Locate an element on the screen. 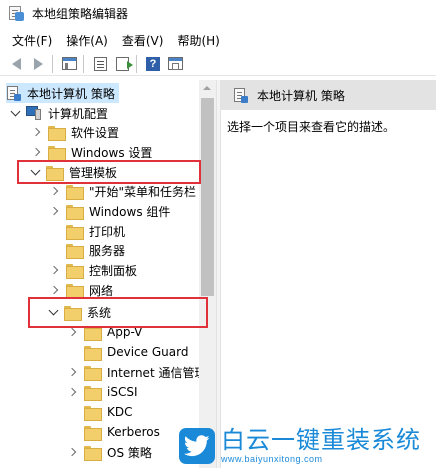 This screenshot has width=436, height=468. tree-scrollbar is located at coordinates (207, 274).